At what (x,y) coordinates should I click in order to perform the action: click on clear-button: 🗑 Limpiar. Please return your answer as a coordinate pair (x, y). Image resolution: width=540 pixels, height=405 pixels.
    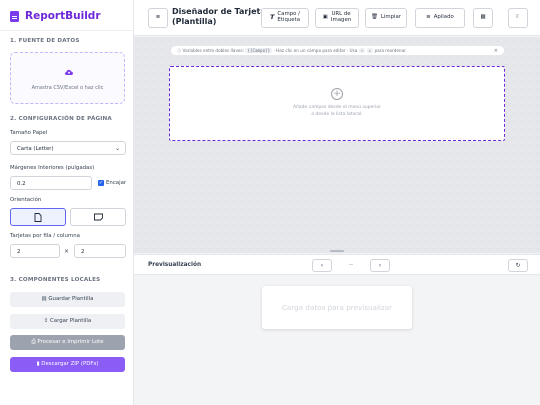
    Looking at the image, I should click on (386, 18).